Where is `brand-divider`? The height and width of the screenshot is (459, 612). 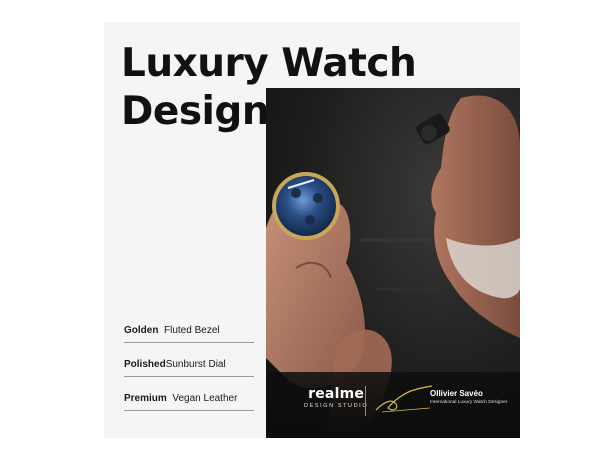 brand-divider is located at coordinates (365, 401).